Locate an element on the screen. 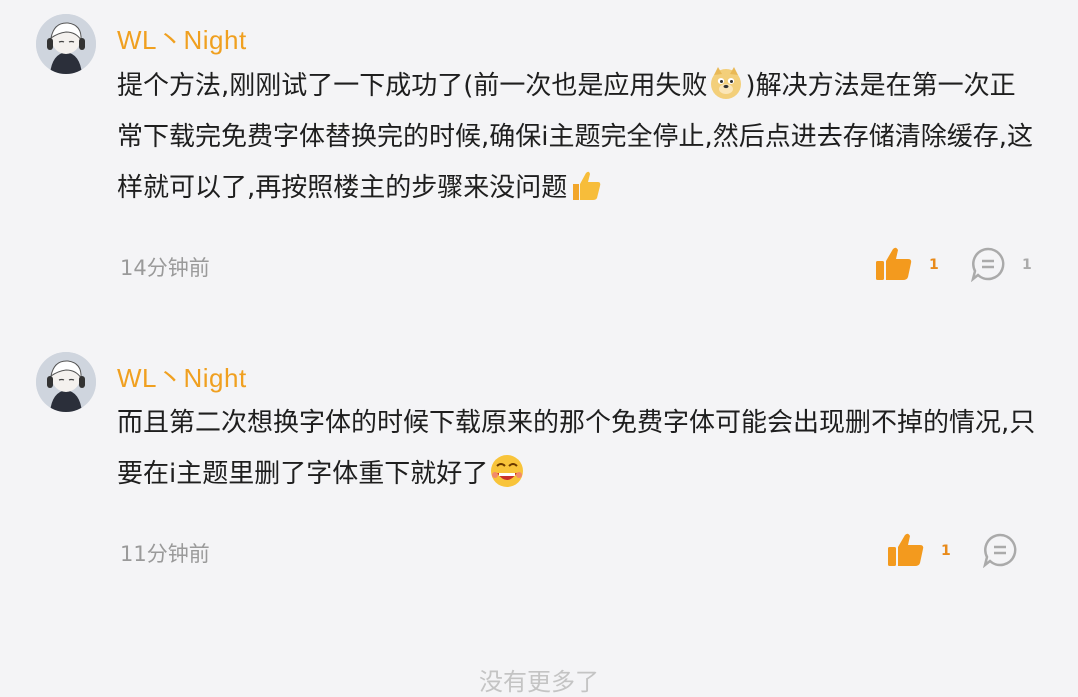  no-more-text: 没有更多了 is located at coordinates (539, 682).